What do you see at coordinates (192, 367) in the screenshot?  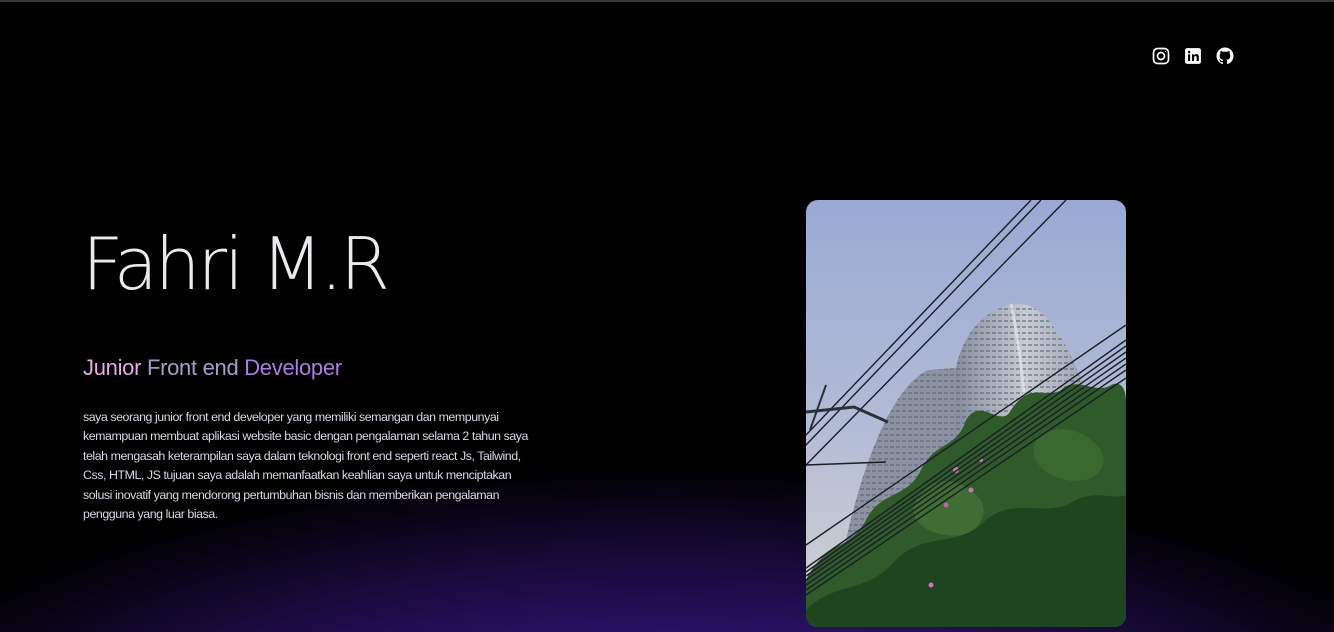 I see `role-front-end: Front end` at bounding box center [192, 367].